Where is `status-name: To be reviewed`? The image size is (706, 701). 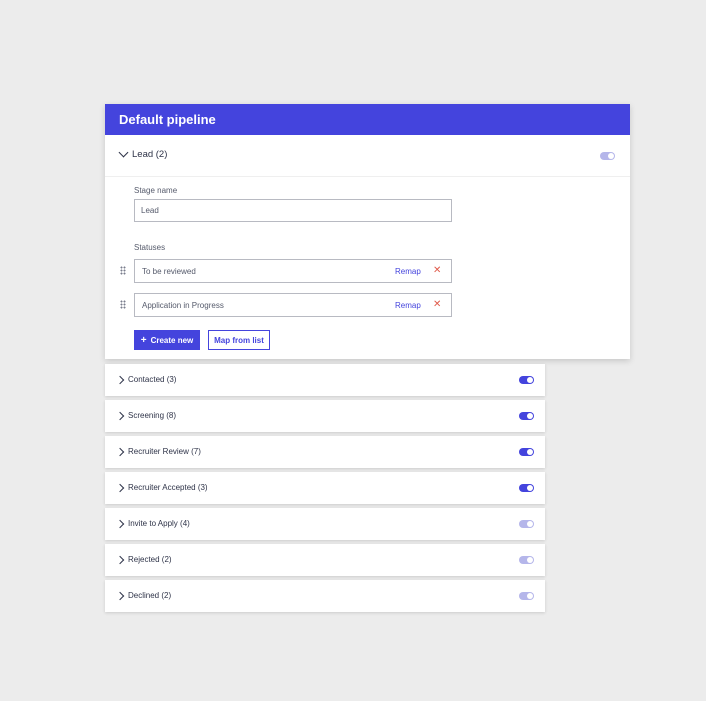 status-name: To be reviewed is located at coordinates (169, 271).